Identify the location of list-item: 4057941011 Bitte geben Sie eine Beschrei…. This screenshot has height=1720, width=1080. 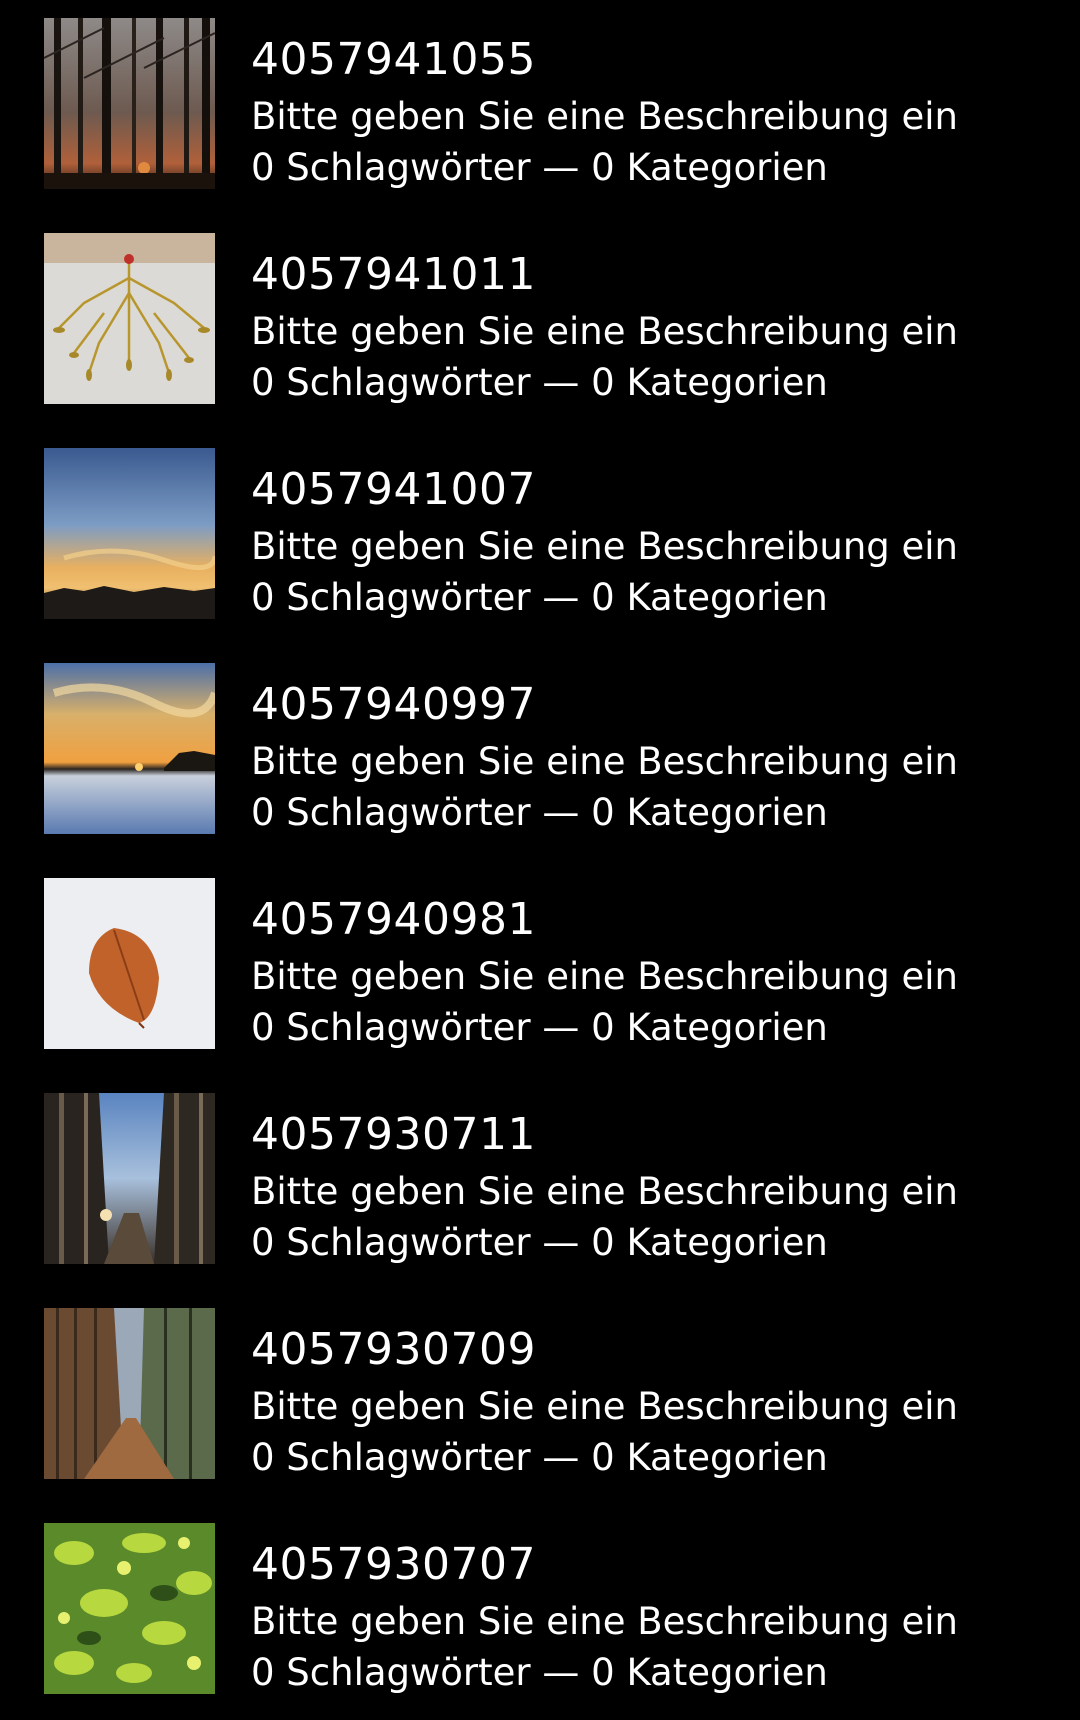
(540, 322).